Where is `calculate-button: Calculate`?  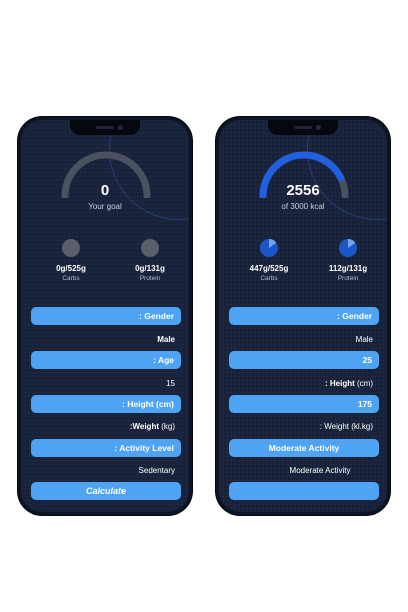 calculate-button: Calculate is located at coordinates (106, 491).